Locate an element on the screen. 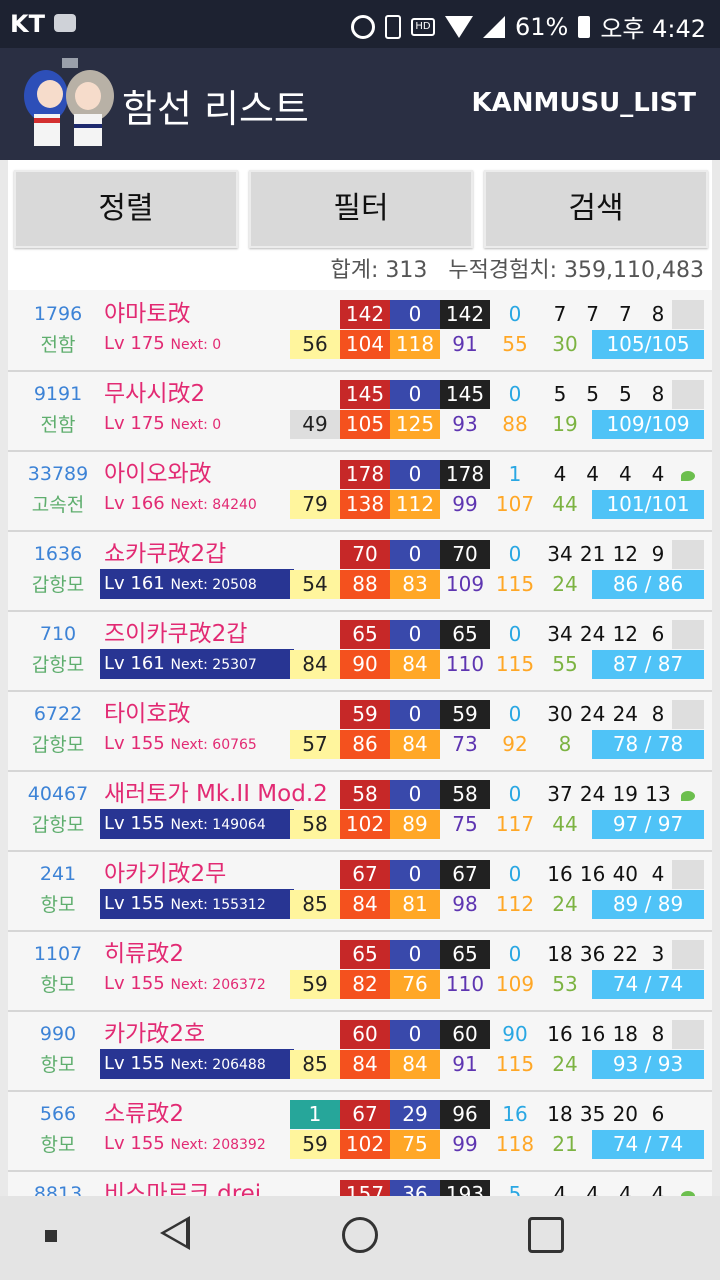  ship-level: Lv 175 Next: 0 is located at coordinates (197, 424).